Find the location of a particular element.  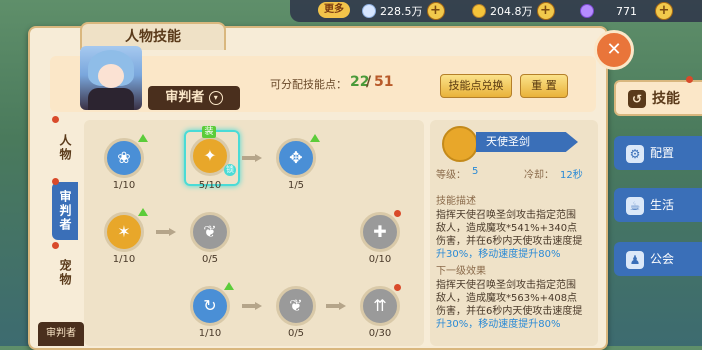

skill-level: 5/10 is located at coordinates (210, 185).